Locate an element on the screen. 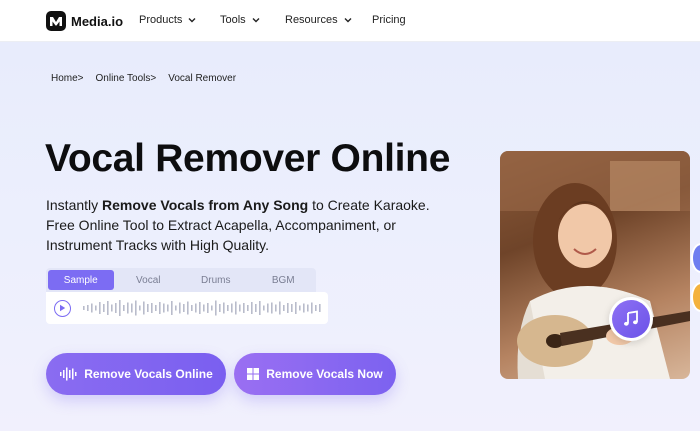 This screenshot has width=700, height=431. play-icon is located at coordinates (63, 308).